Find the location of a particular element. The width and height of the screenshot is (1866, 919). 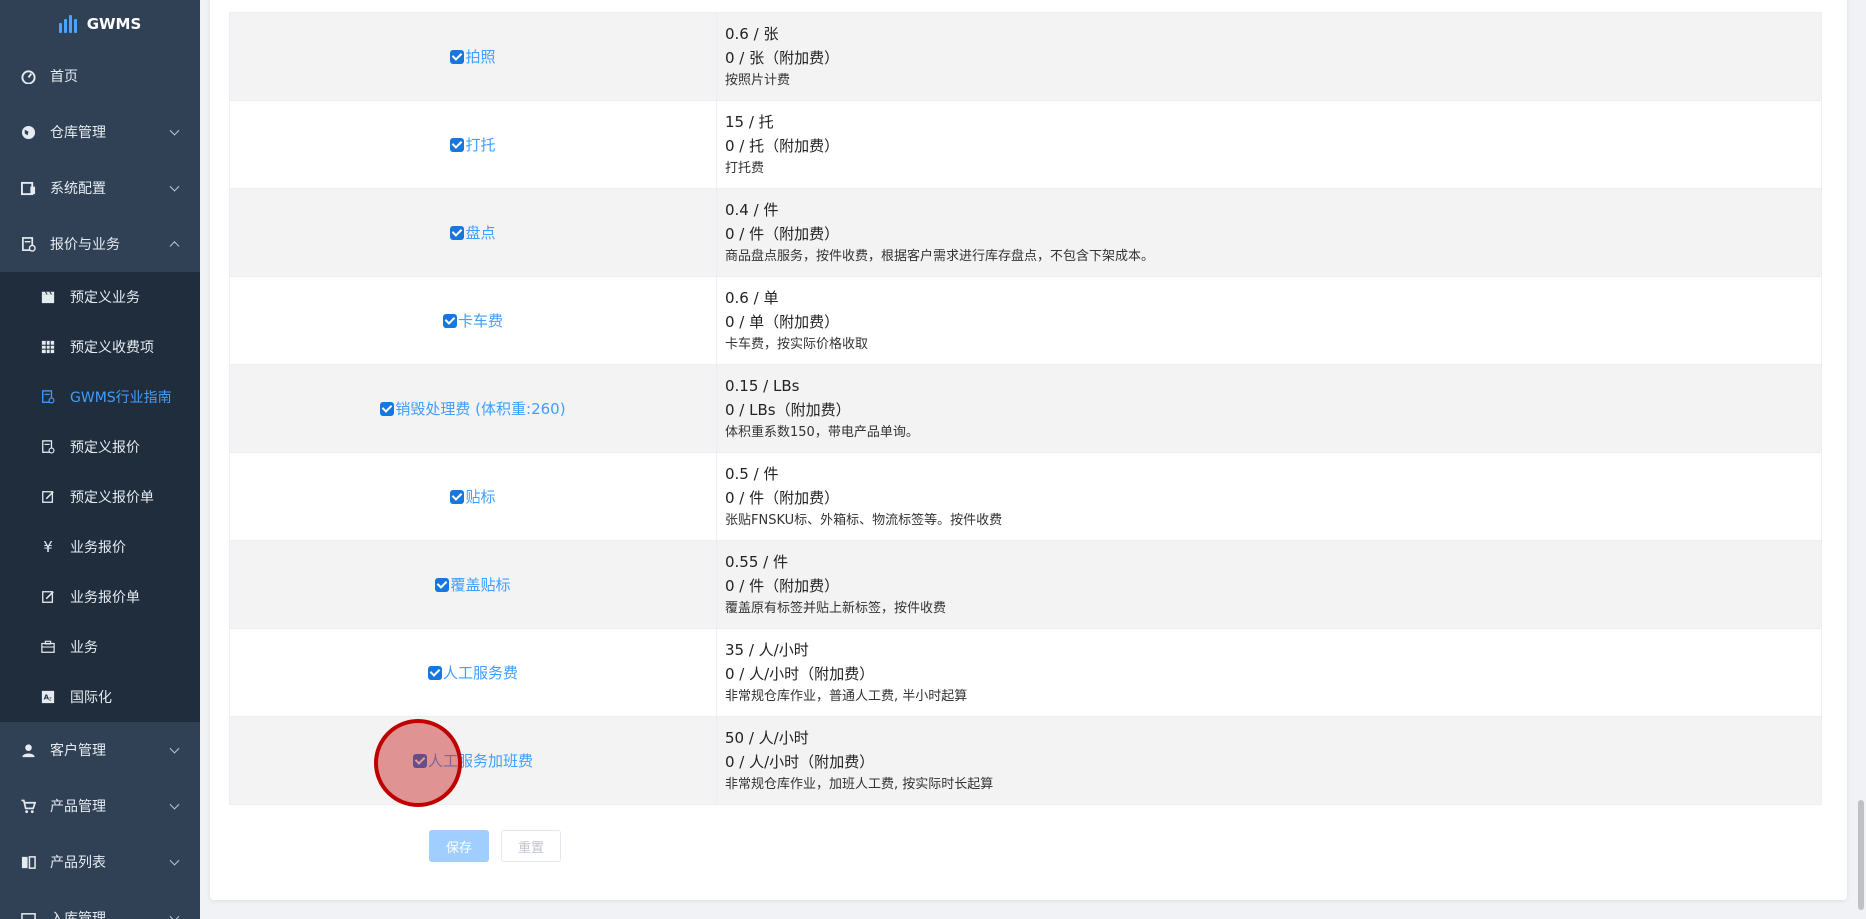

app-logo: GWMS is located at coordinates (100, 24).